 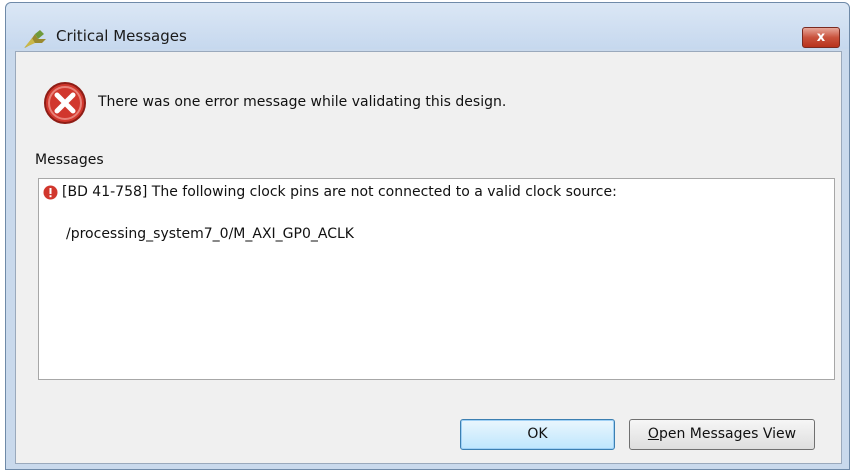 I want to click on title-bar: Critical Messages x, so click(x=427, y=26).